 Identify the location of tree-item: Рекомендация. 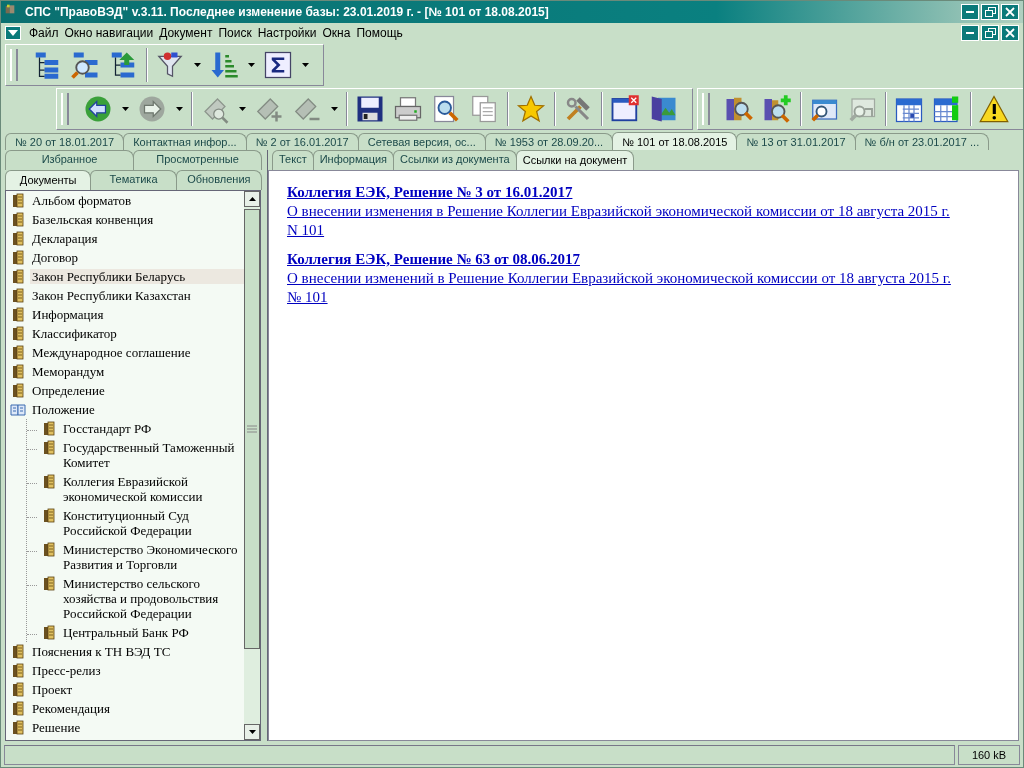
(71, 708).